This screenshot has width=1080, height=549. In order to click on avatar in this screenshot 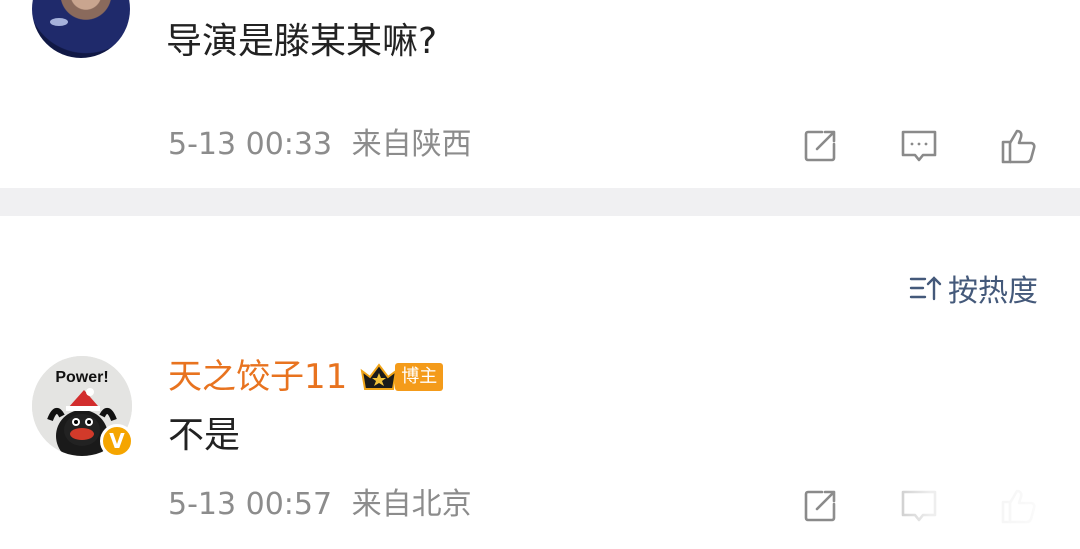, I will do `click(81, 29)`.